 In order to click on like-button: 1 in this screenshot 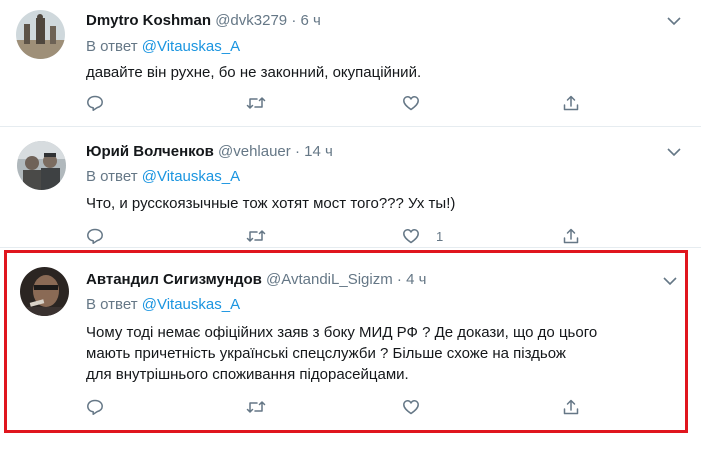, I will do `click(422, 236)`.